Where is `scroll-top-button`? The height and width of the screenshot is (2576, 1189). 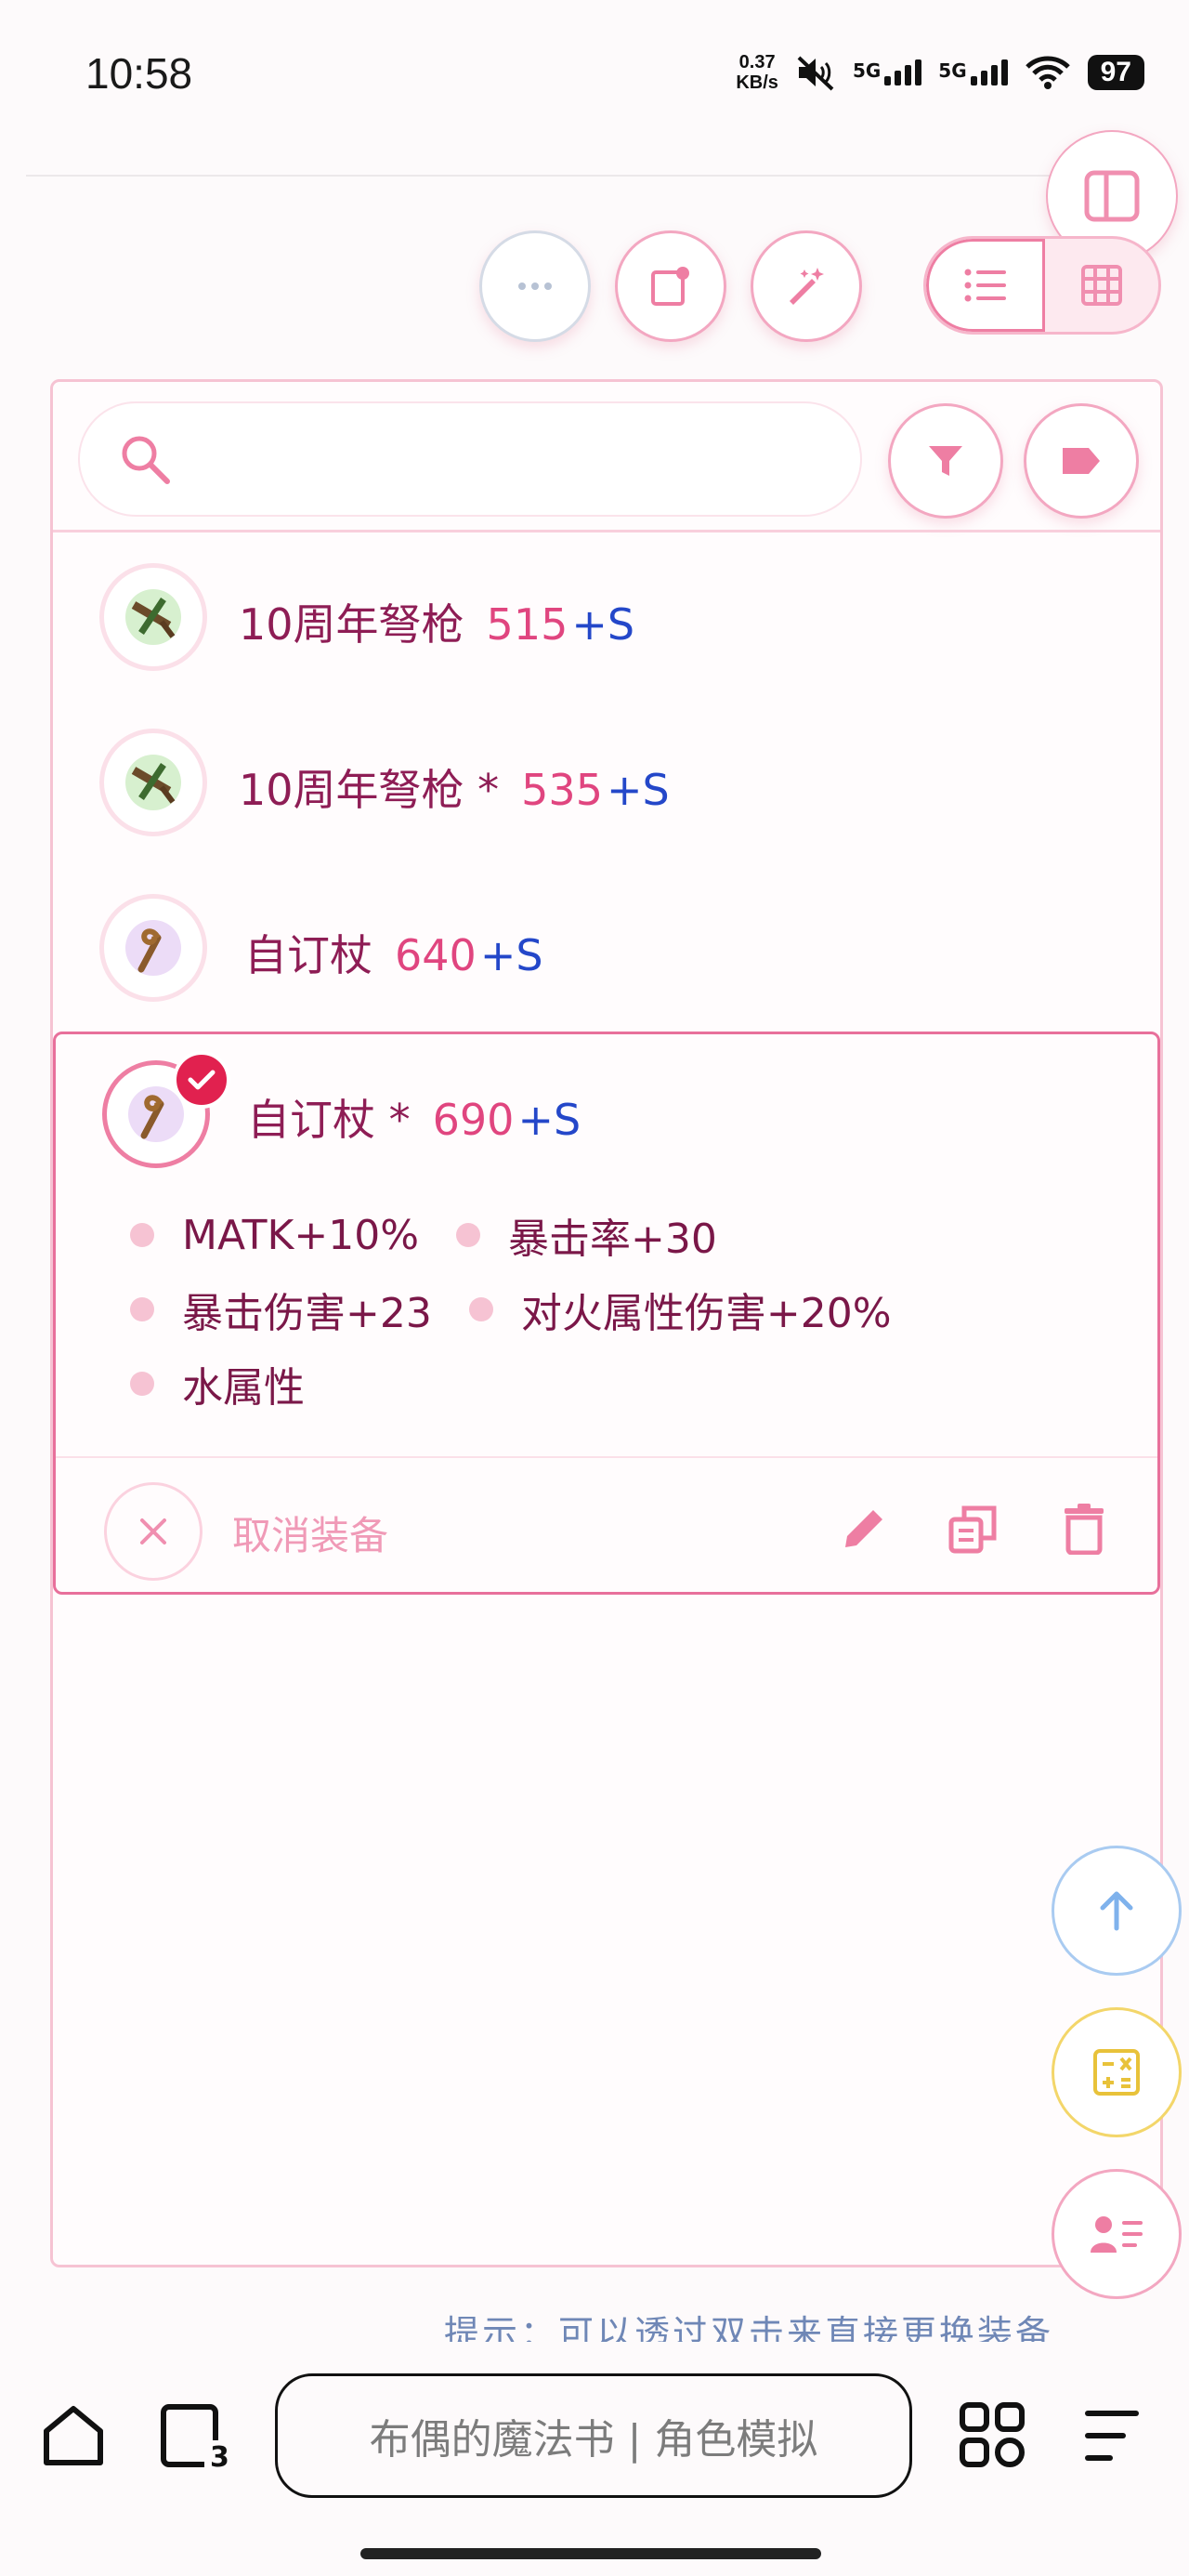 scroll-top-button is located at coordinates (1117, 1911).